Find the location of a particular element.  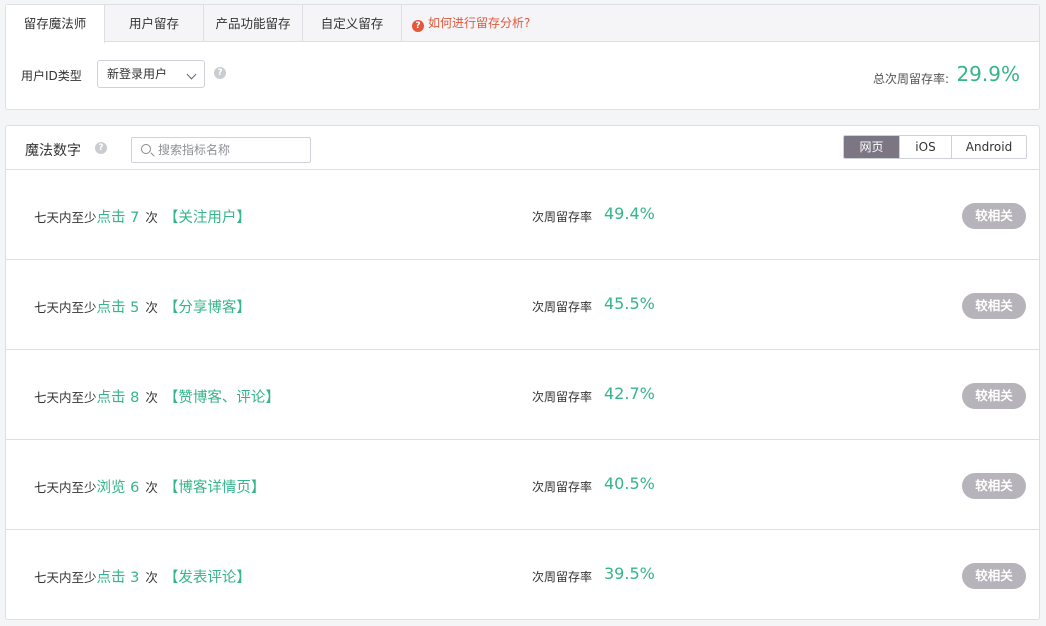

row-event: 【博客详情页】 is located at coordinates (214, 488).